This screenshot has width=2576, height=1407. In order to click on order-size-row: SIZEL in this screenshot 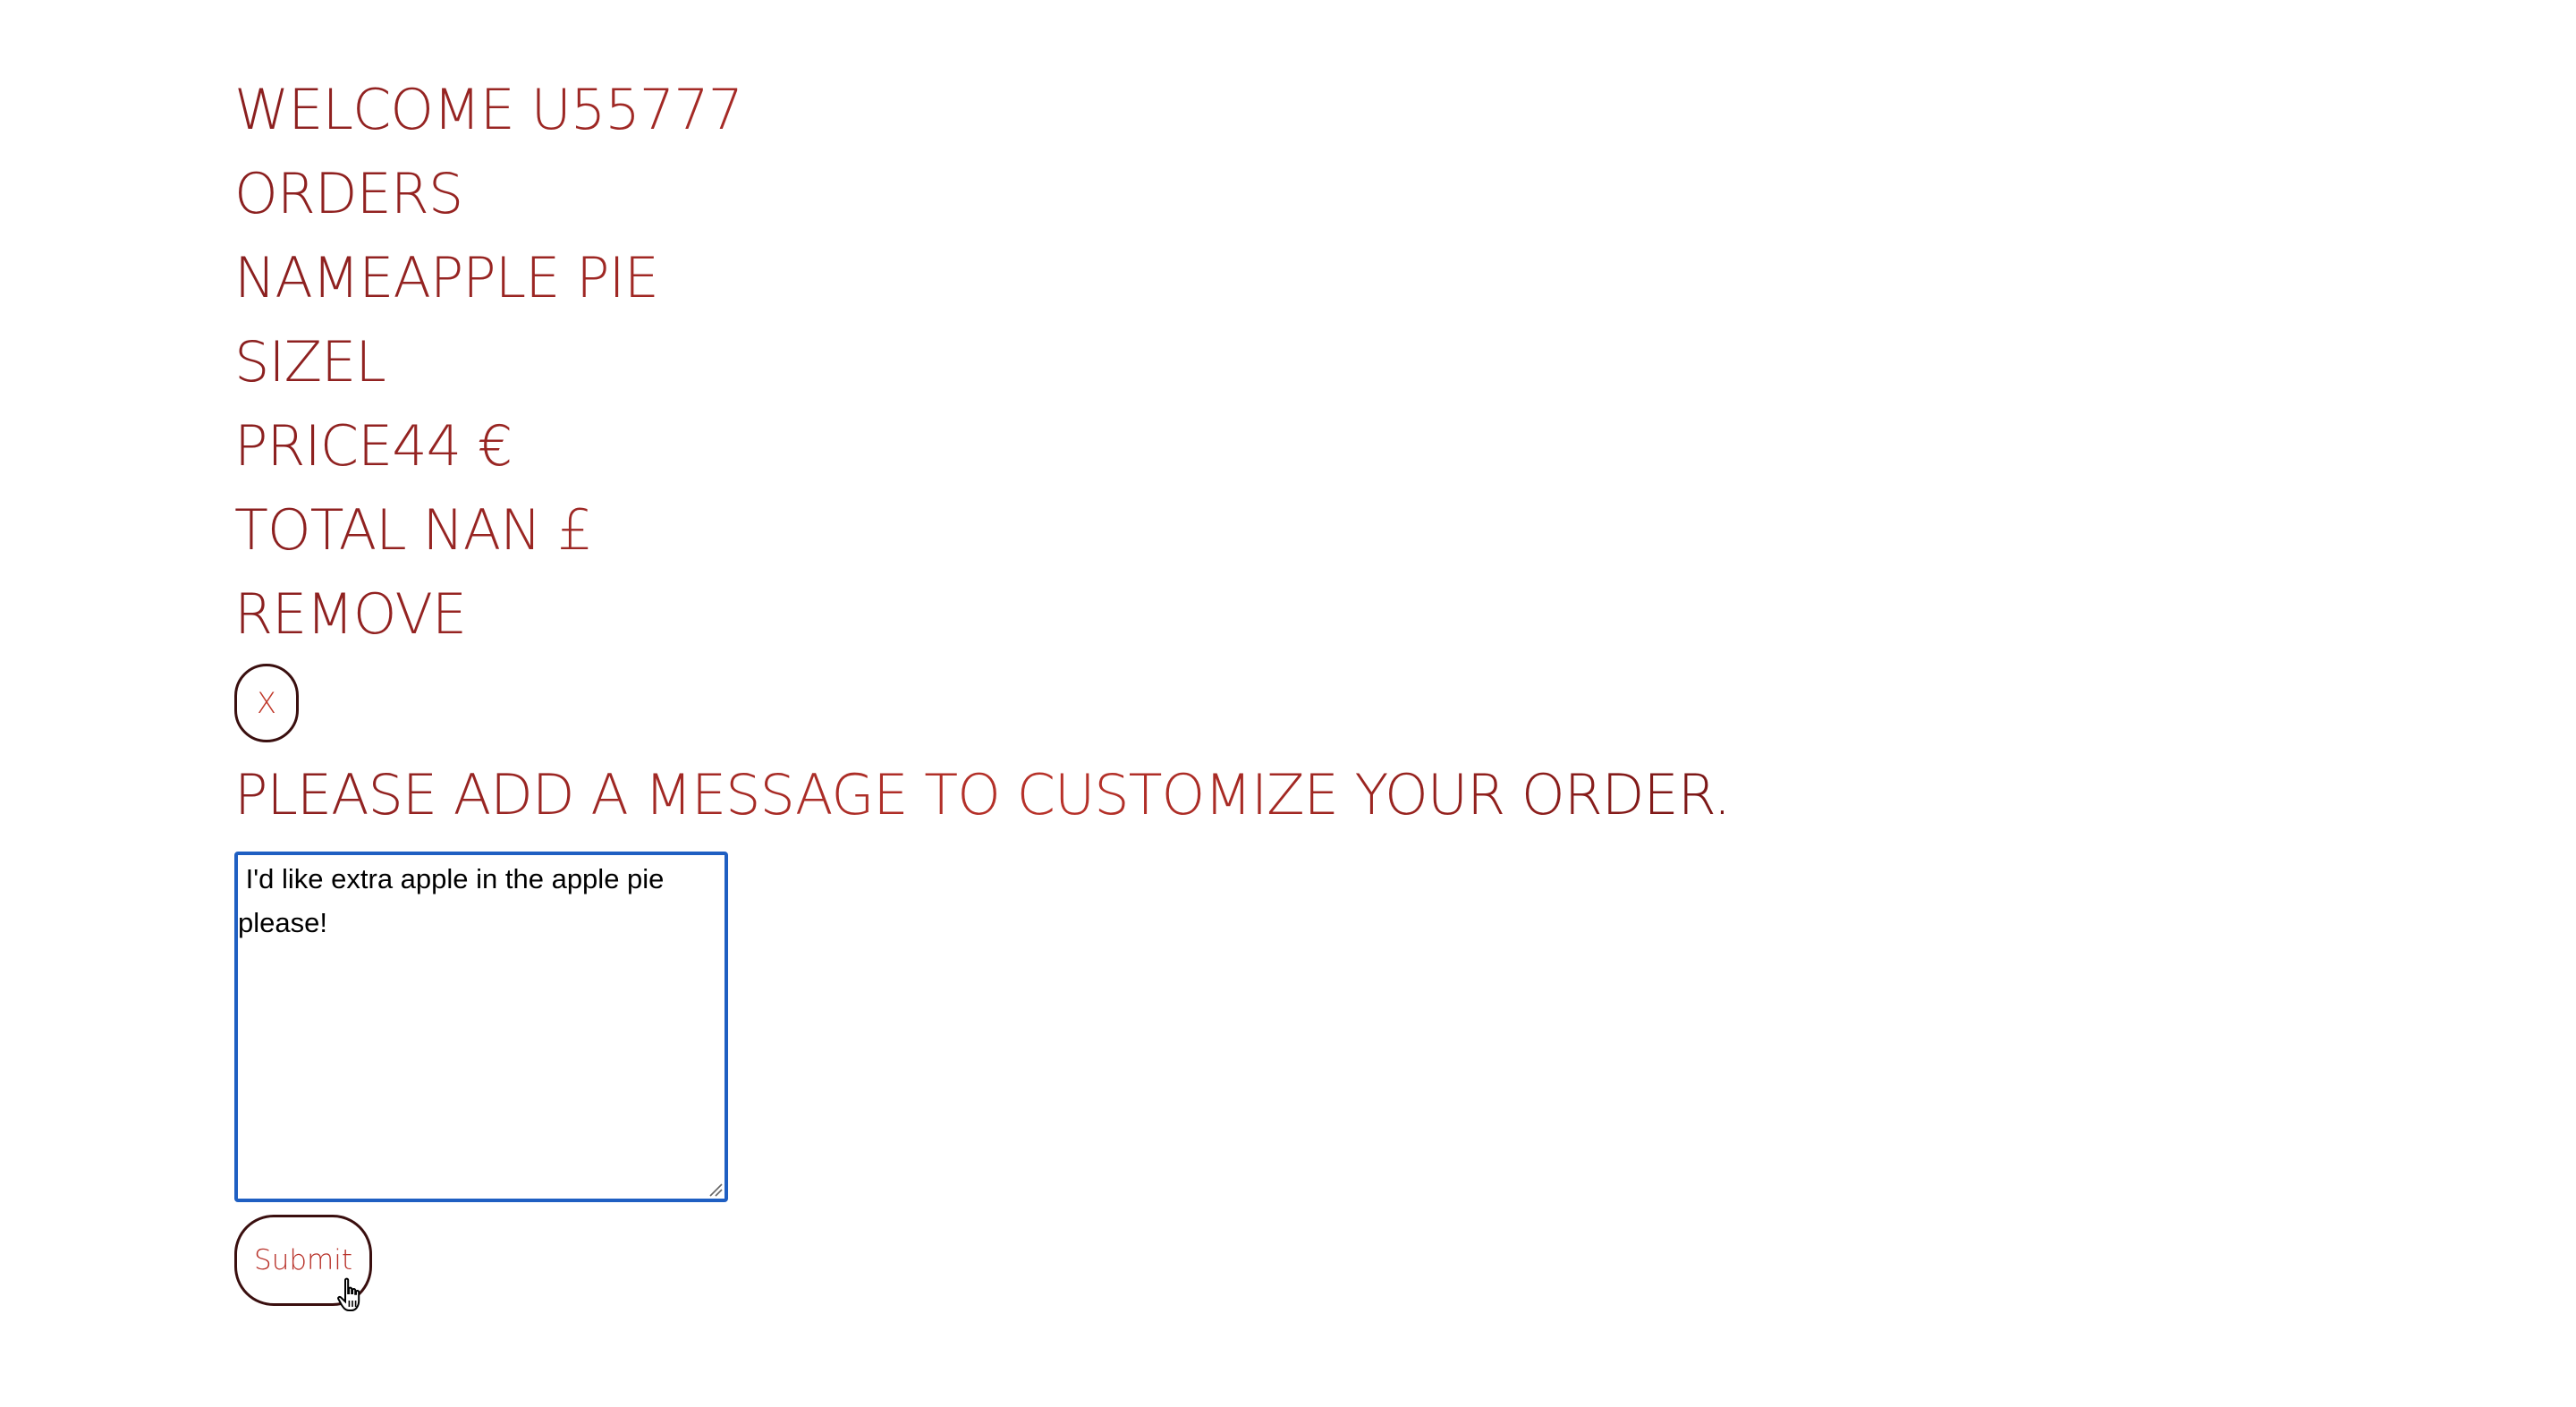, I will do `click(982, 362)`.